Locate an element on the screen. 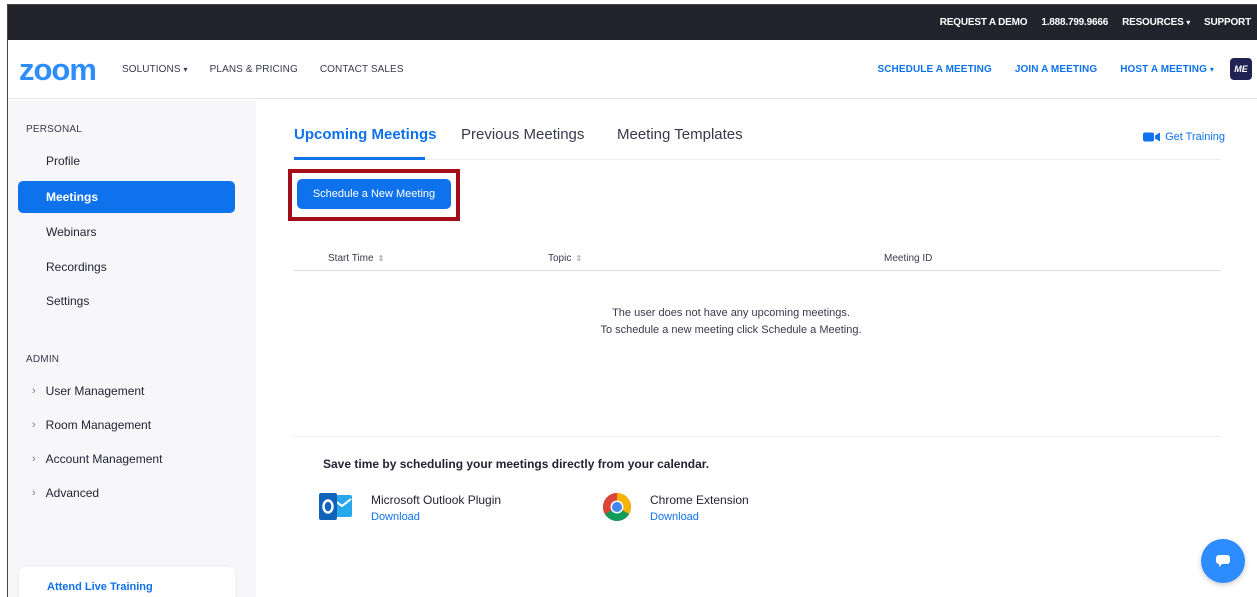 This screenshot has width=1257, height=597. plugin-name: Chrome Extension is located at coordinates (699, 500).